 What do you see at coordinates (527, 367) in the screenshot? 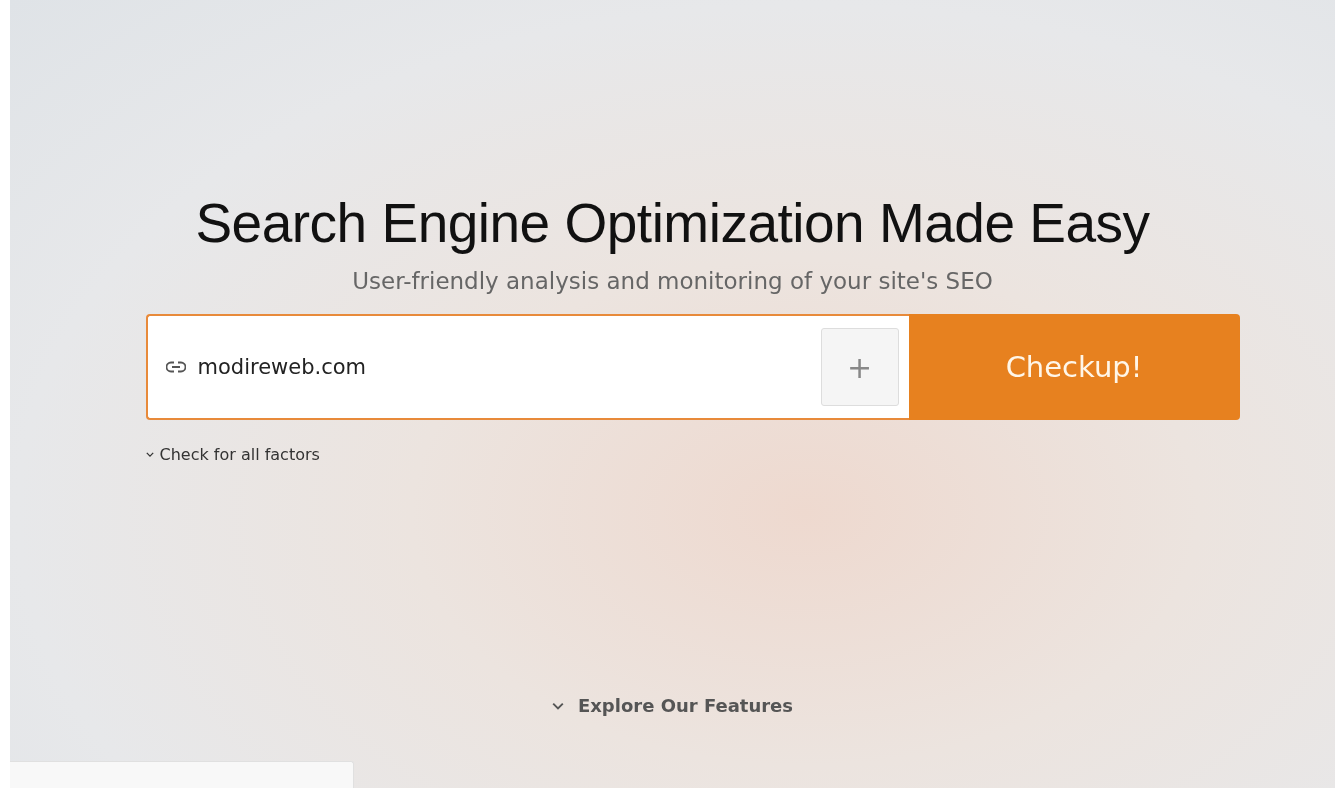
I see `url-field: modireweb.com +` at bounding box center [527, 367].